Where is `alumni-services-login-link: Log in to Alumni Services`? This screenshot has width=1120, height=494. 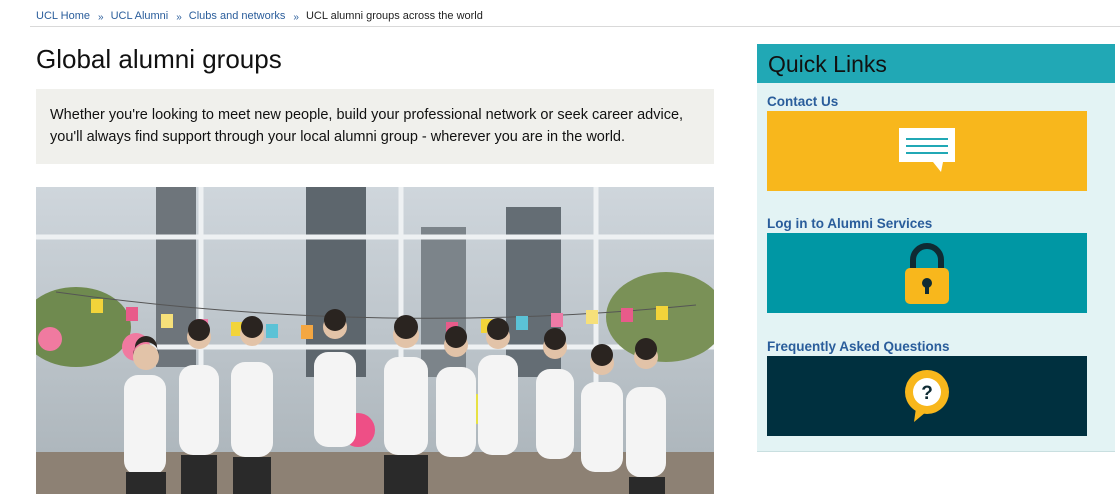
alumni-services-login-link: Log in to Alumni Services is located at coordinates (927, 224).